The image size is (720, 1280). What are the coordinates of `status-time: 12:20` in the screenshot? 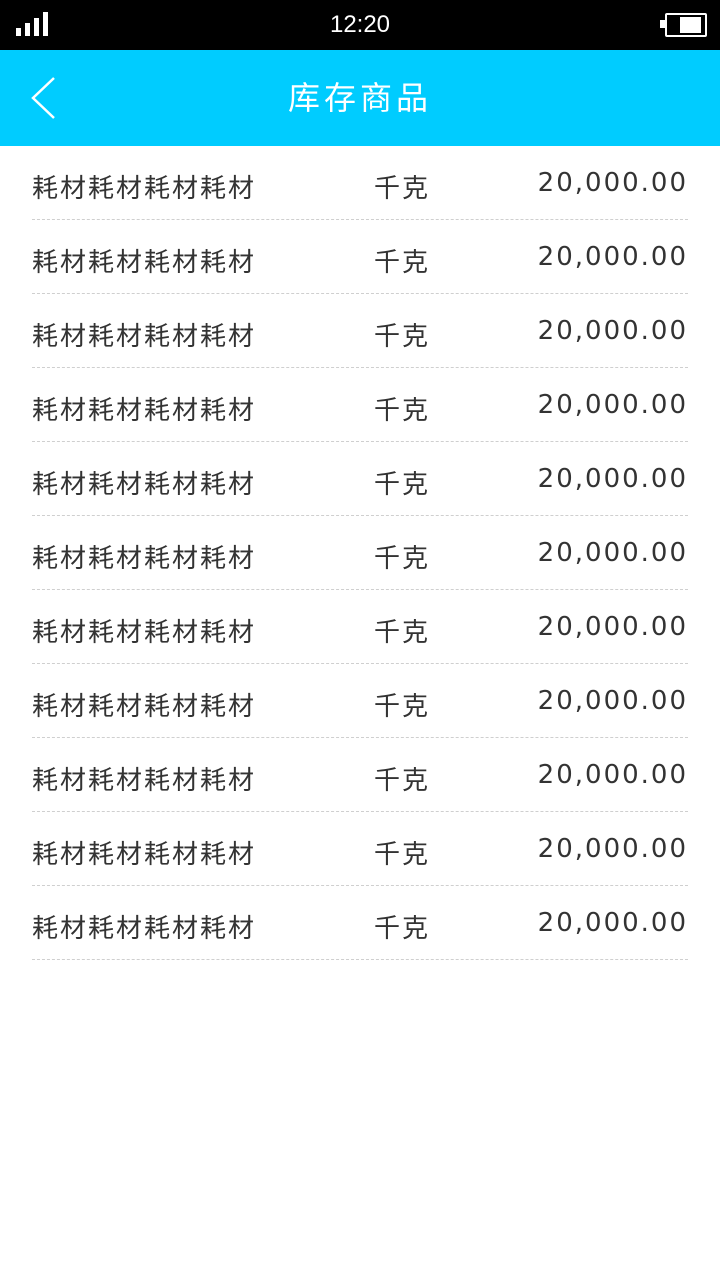 It's located at (360, 24).